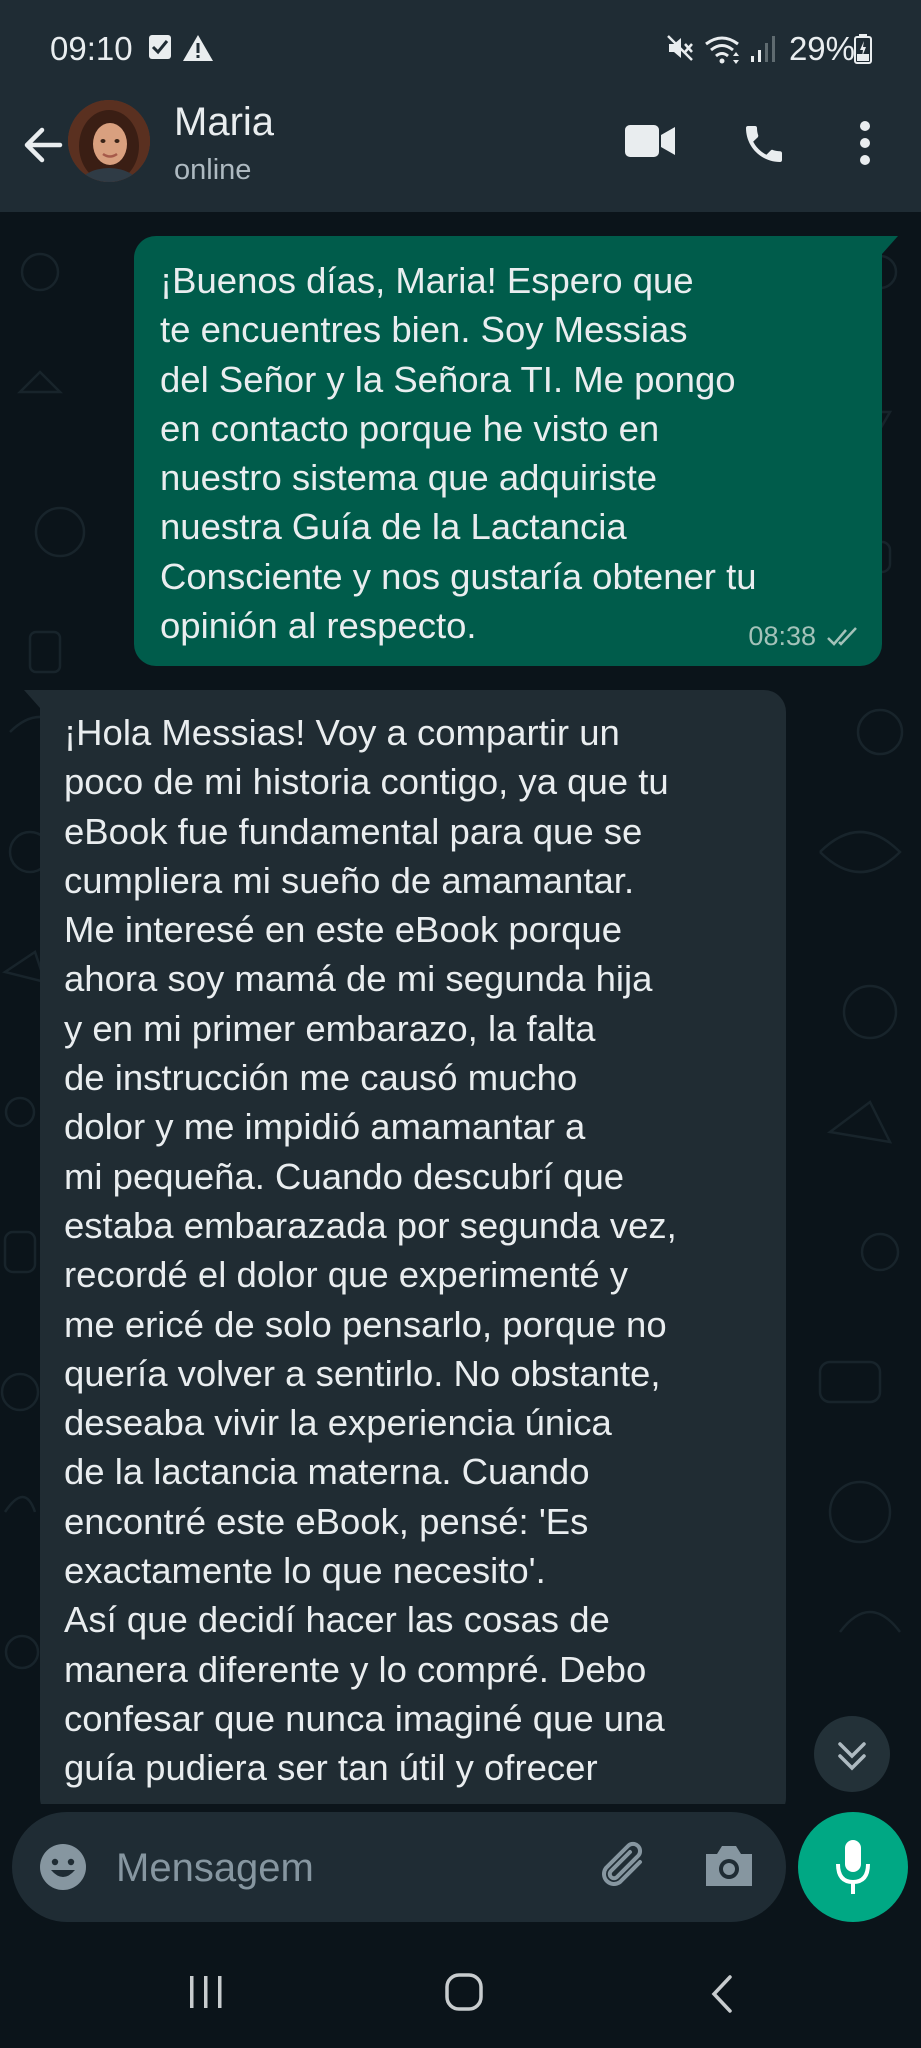  I want to click on double-chevron-down-icon, so click(852, 1756).